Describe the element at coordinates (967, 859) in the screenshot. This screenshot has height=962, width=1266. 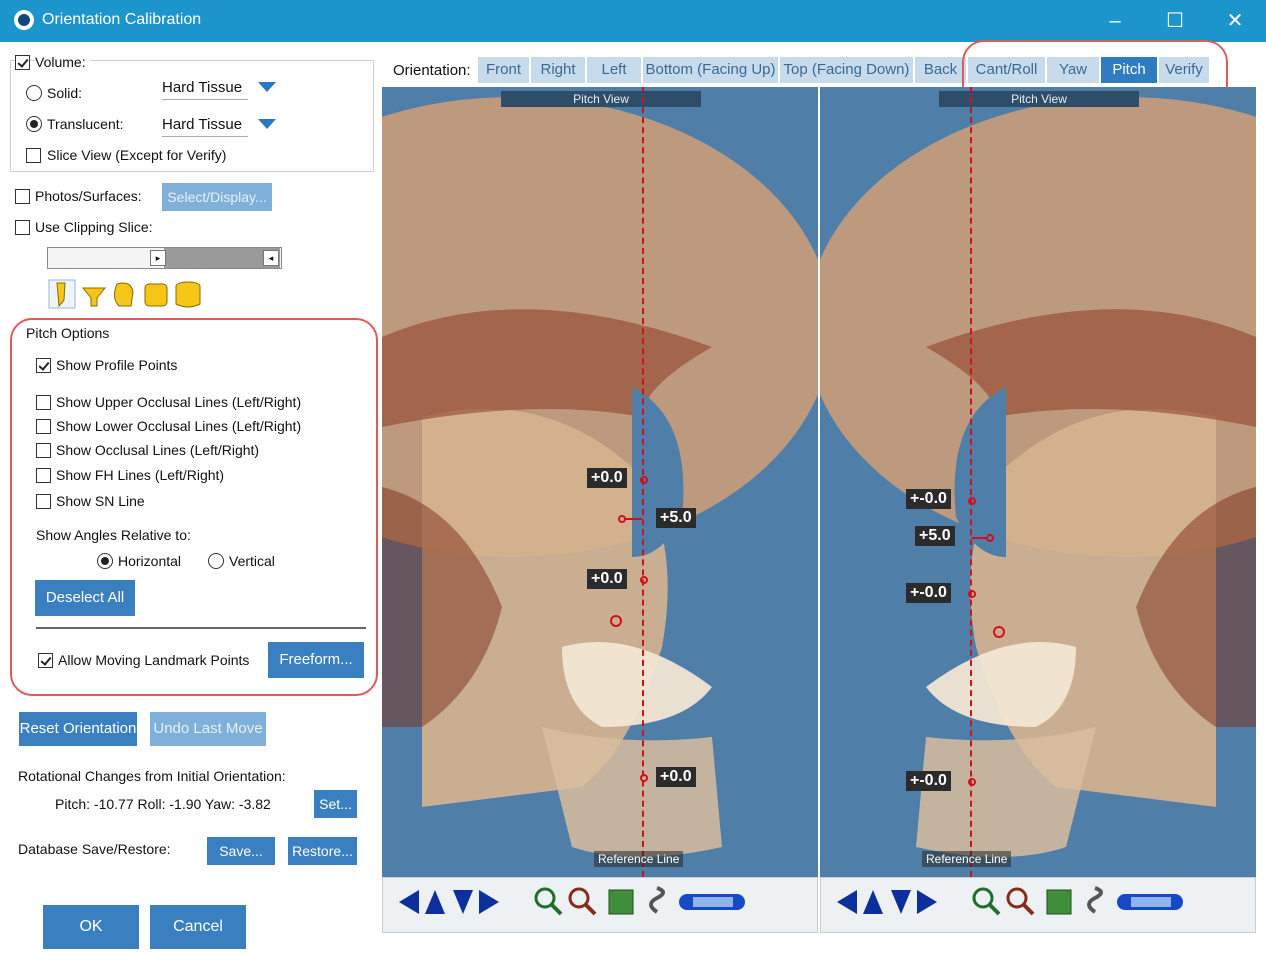
I see `right-reference-label: Reference Line` at that location.